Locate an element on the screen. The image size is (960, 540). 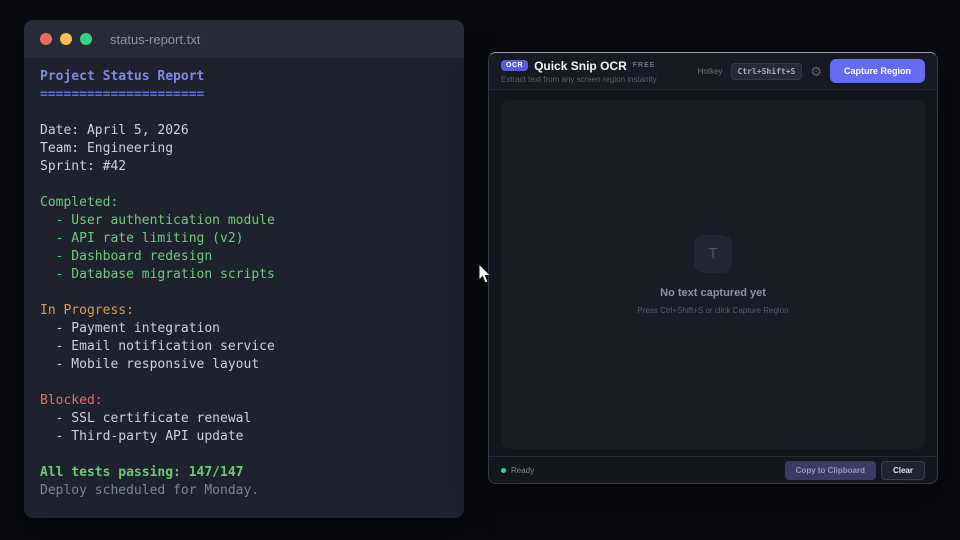
ocr-footer: Ready Copy to Clipboard Clear is located at coordinates (713, 469).